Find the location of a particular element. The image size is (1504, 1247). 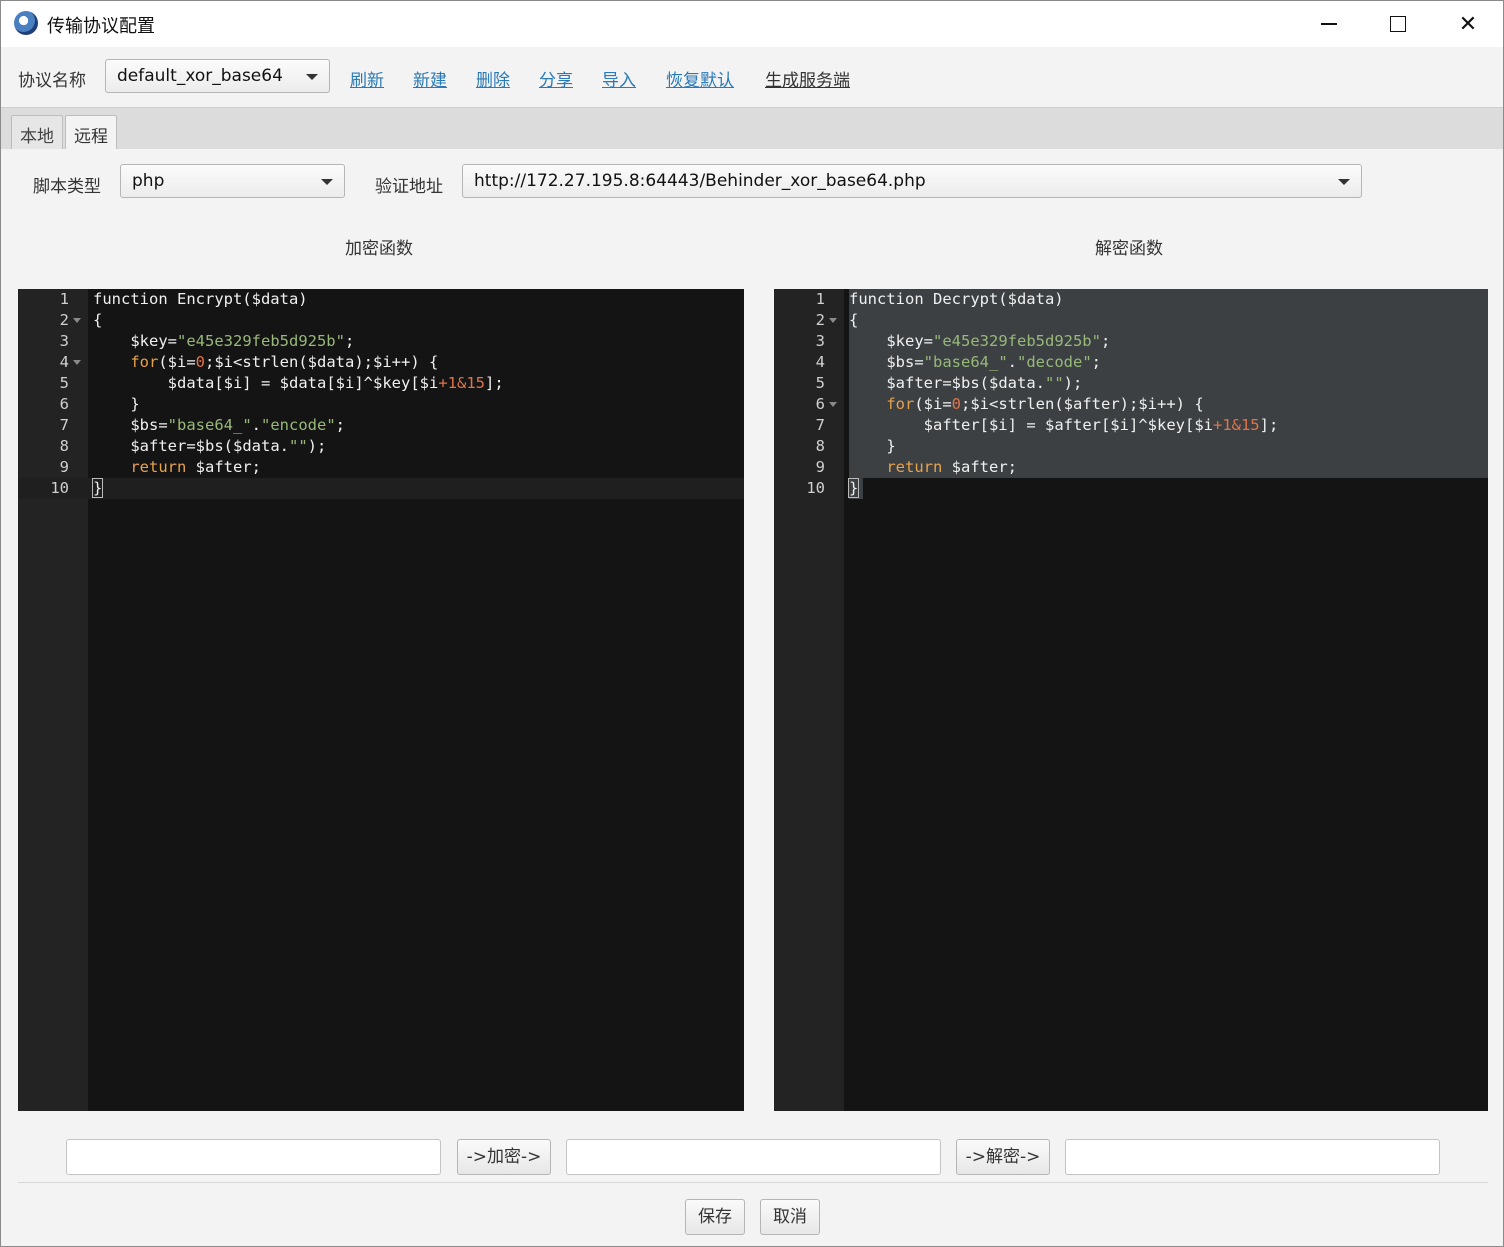

maximize-icon is located at coordinates (1398, 24).